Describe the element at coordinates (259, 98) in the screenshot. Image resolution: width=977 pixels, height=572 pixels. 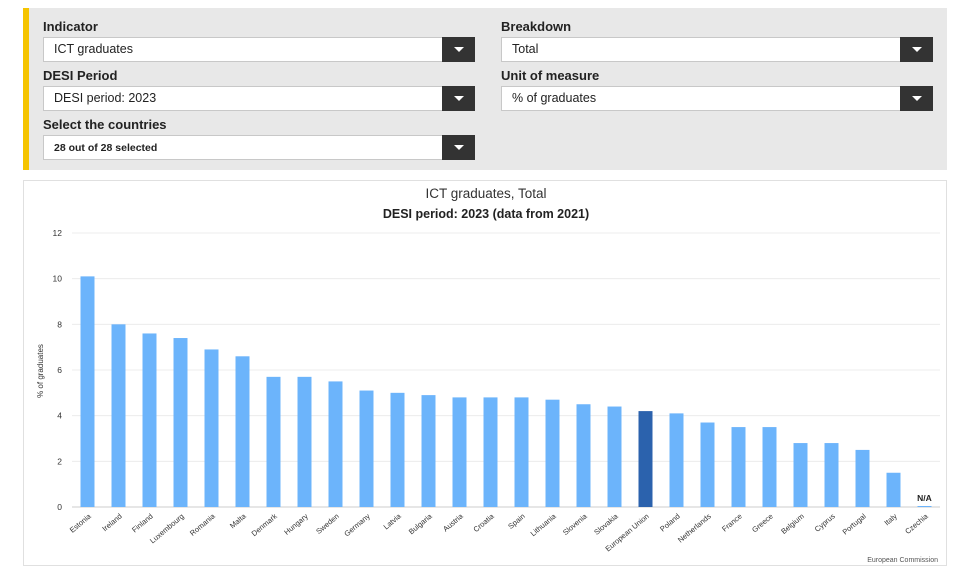
I see `period-select: DESI period: 2023` at that location.